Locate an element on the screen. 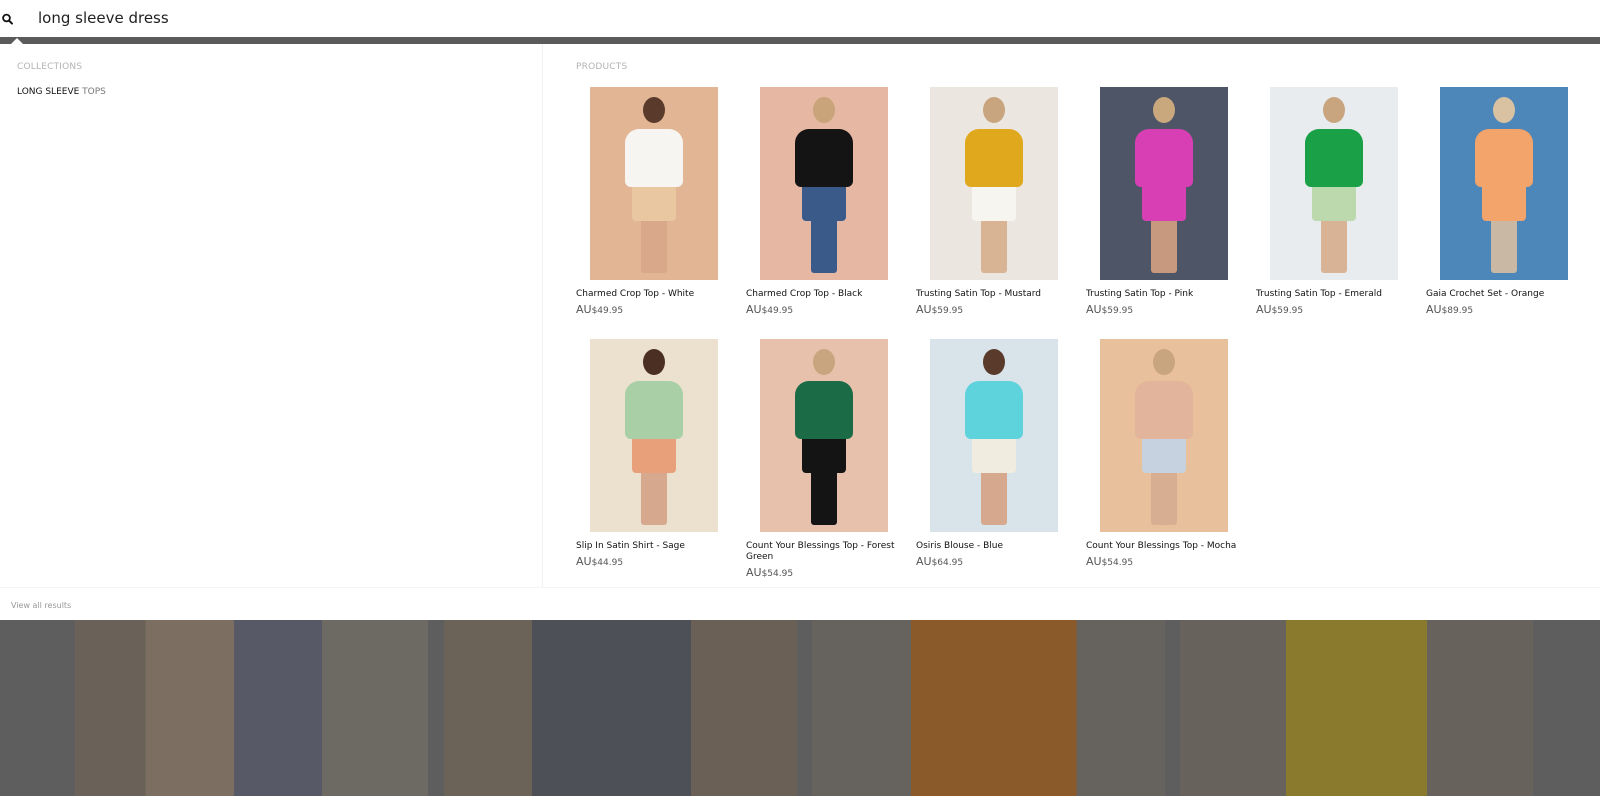 The width and height of the screenshot is (1600, 796). product-title-text: Slip In Satin Shirt - Sage is located at coordinates (630, 546).